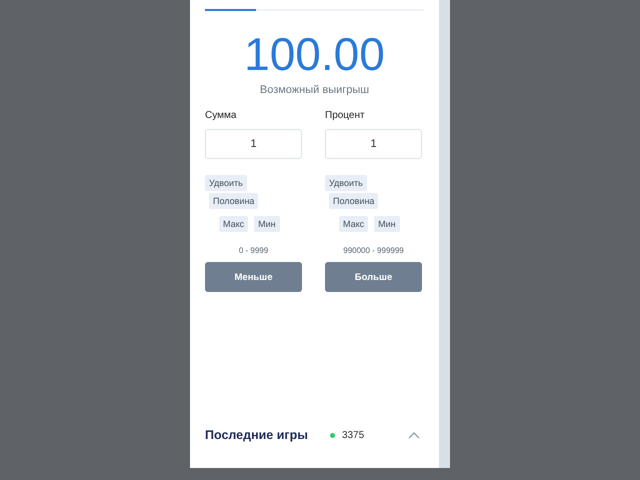 The height and width of the screenshot is (480, 640). What do you see at coordinates (414, 435) in the screenshot?
I see `caret-icon` at bounding box center [414, 435].